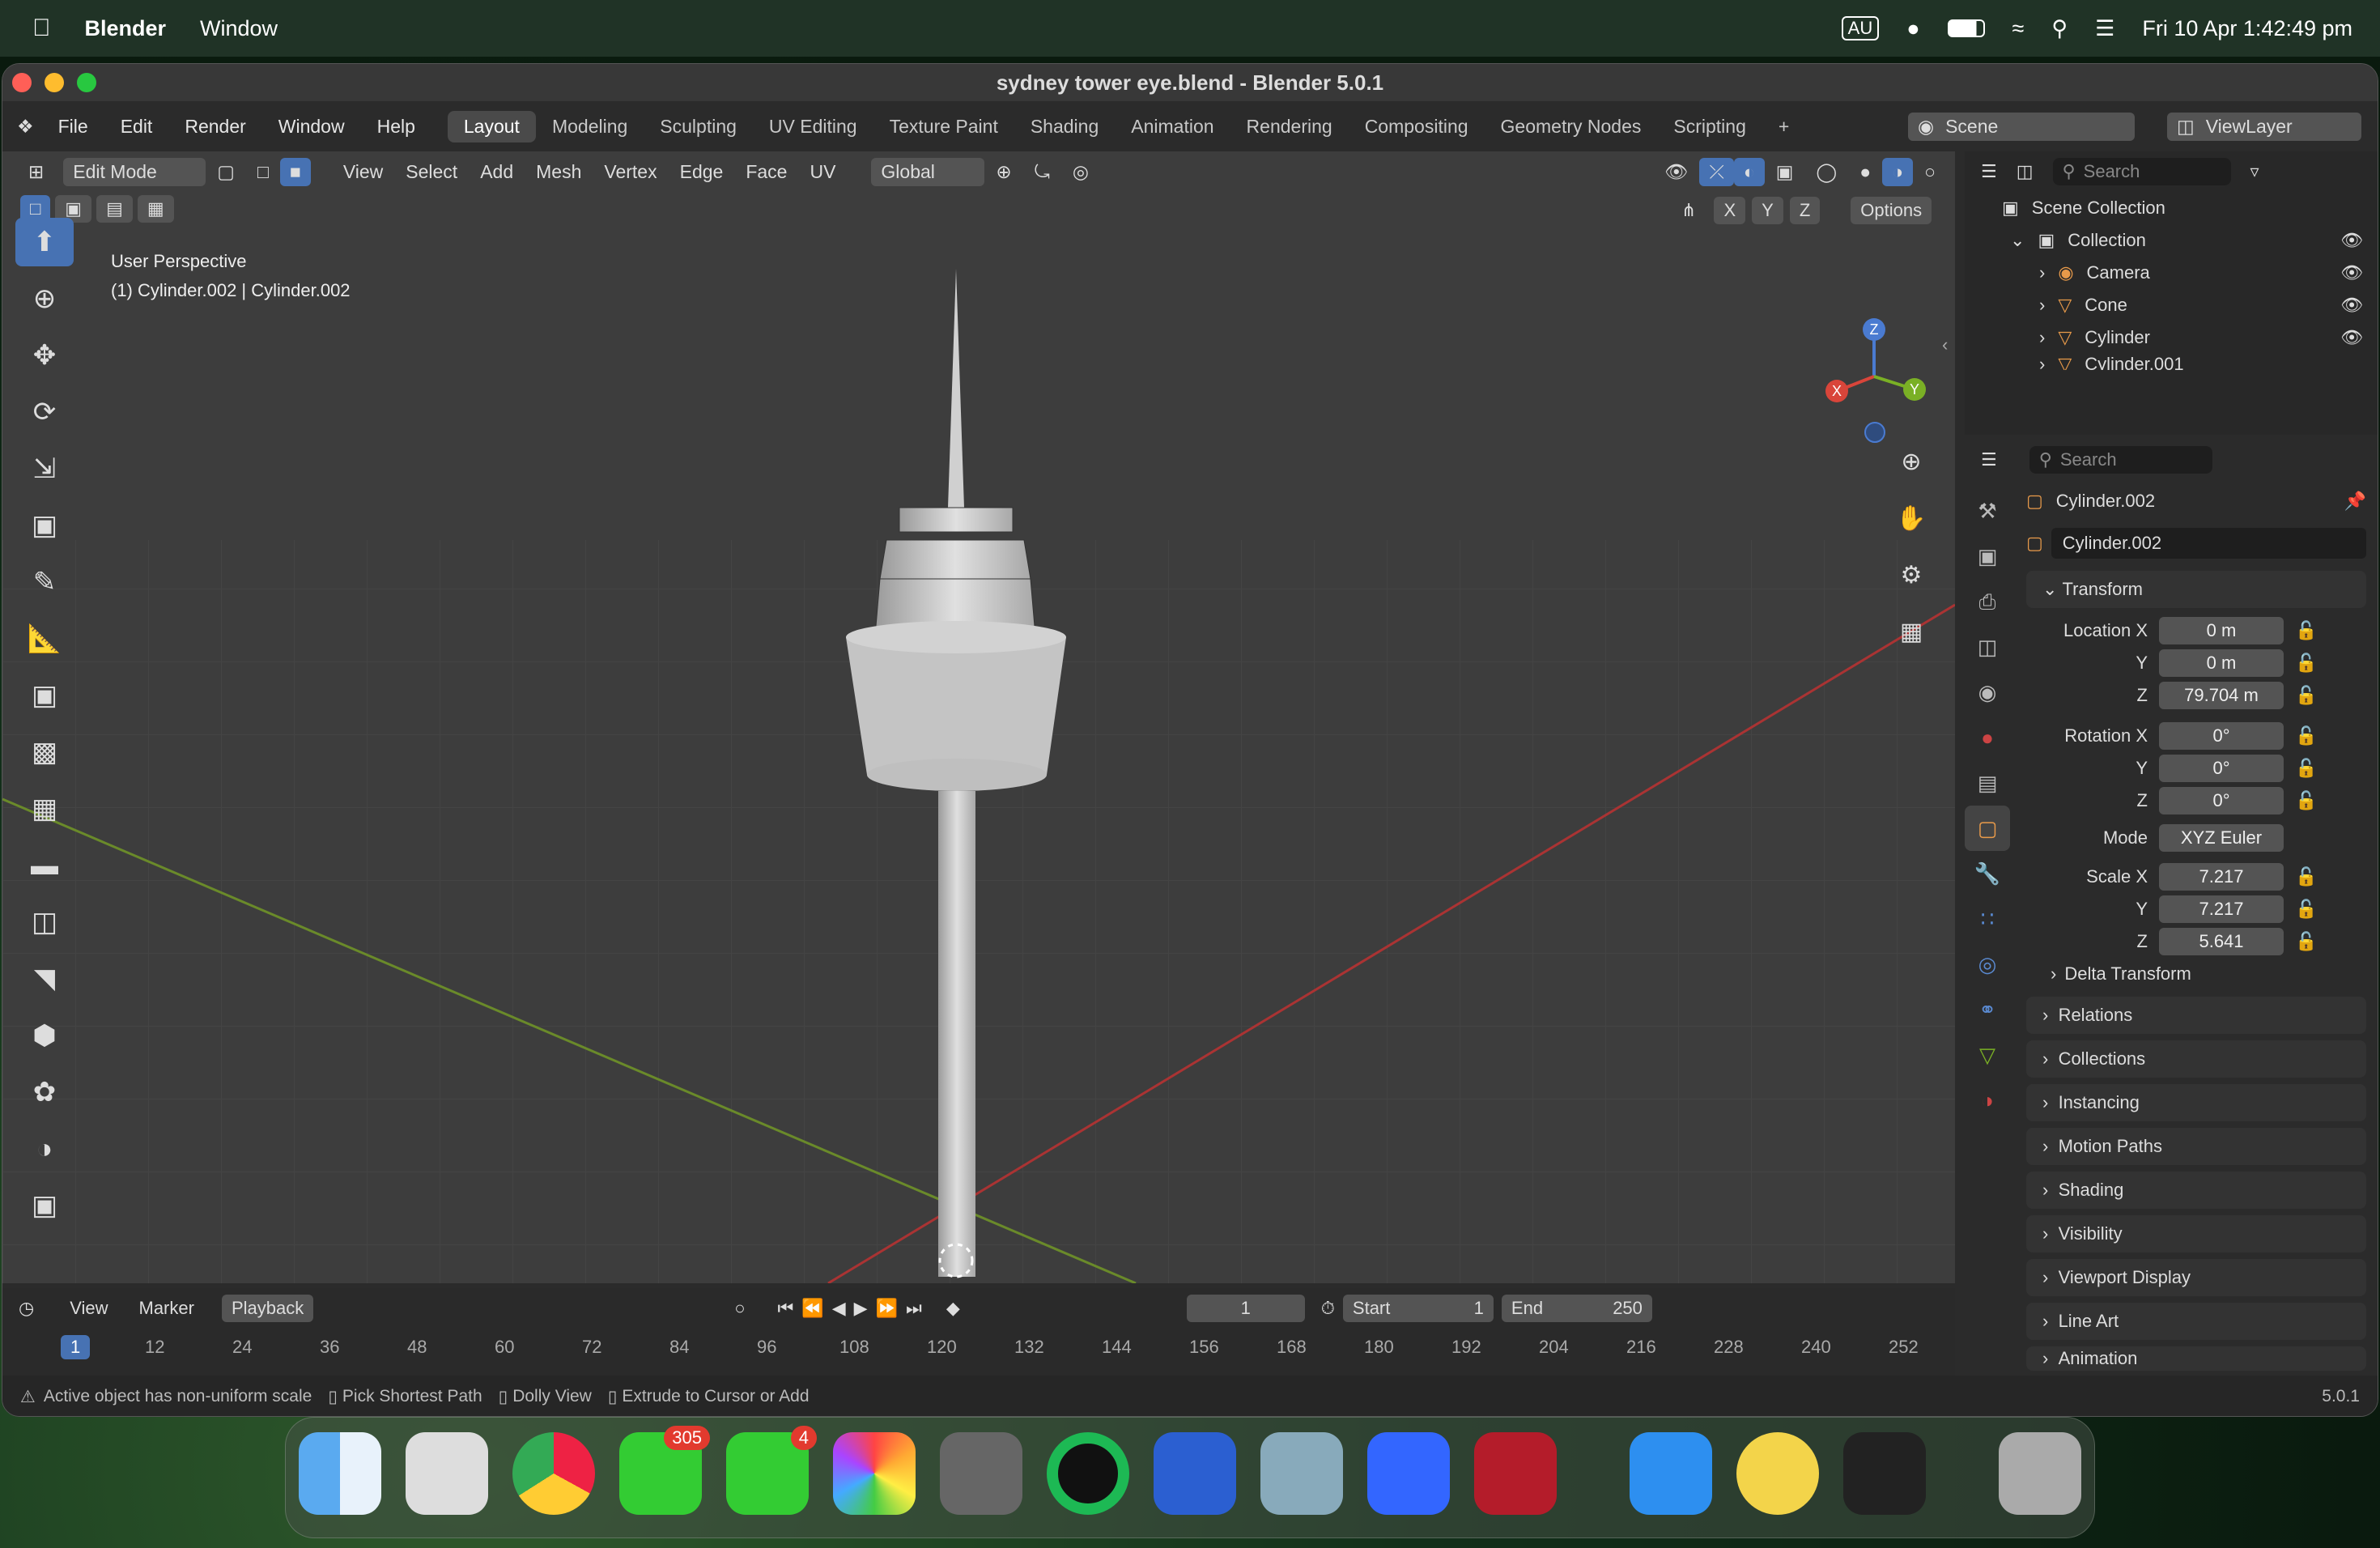 This screenshot has width=2380, height=1548. I want to click on delta-transform-header: › Delta Transform, so click(2196, 974).